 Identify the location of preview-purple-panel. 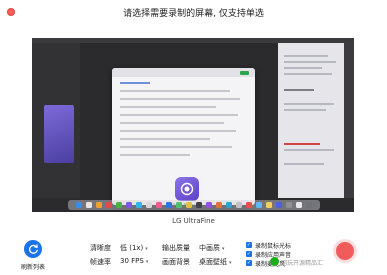
(59, 134).